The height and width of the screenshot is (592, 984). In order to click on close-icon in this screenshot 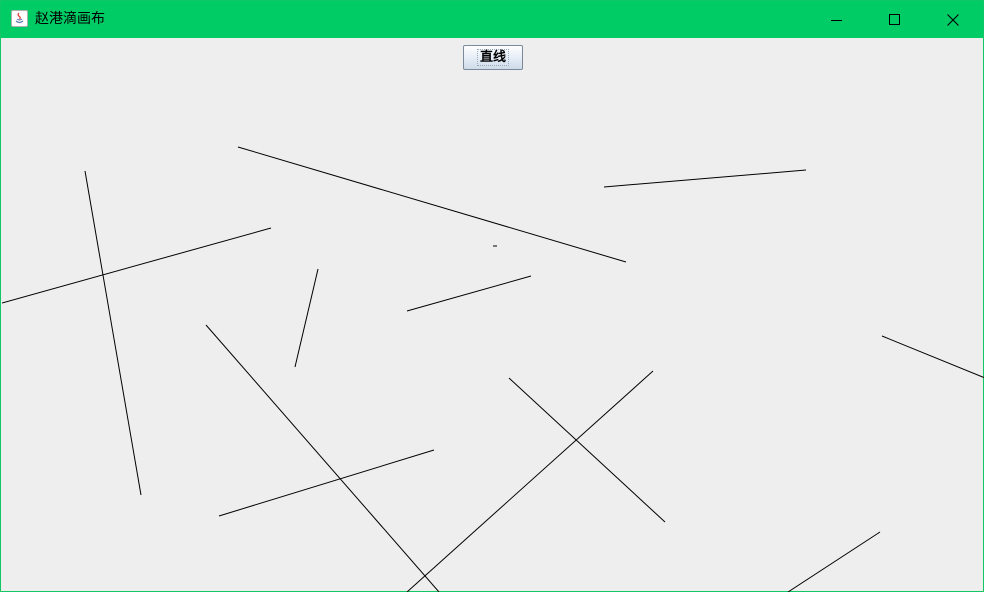, I will do `click(953, 19)`.